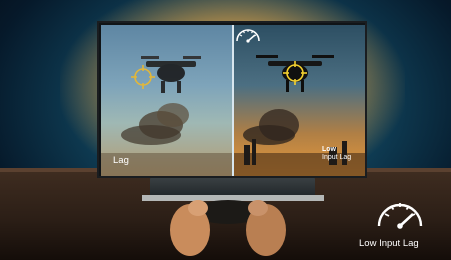 Image resolution: width=451 pixels, height=260 pixels. What do you see at coordinates (295, 73) in the screenshot?
I see `drone` at bounding box center [295, 73].